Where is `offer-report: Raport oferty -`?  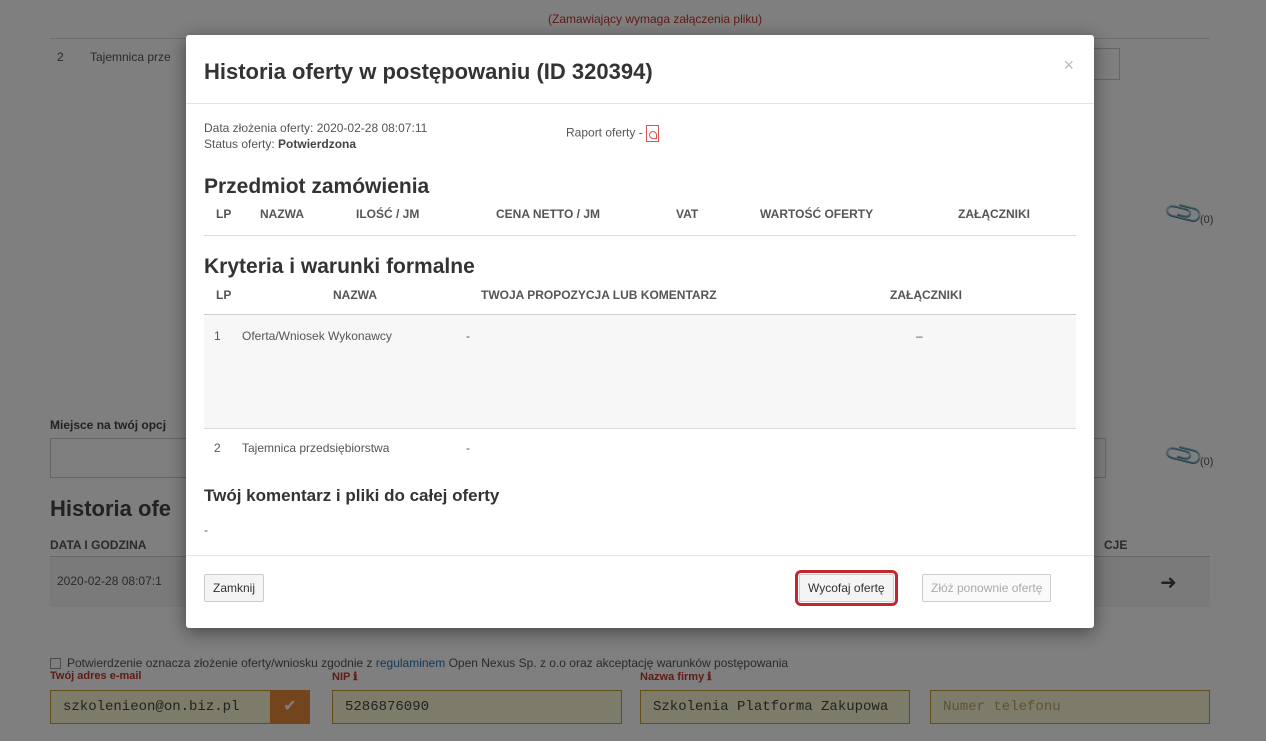
offer-report: Raport oferty - is located at coordinates (612, 133).